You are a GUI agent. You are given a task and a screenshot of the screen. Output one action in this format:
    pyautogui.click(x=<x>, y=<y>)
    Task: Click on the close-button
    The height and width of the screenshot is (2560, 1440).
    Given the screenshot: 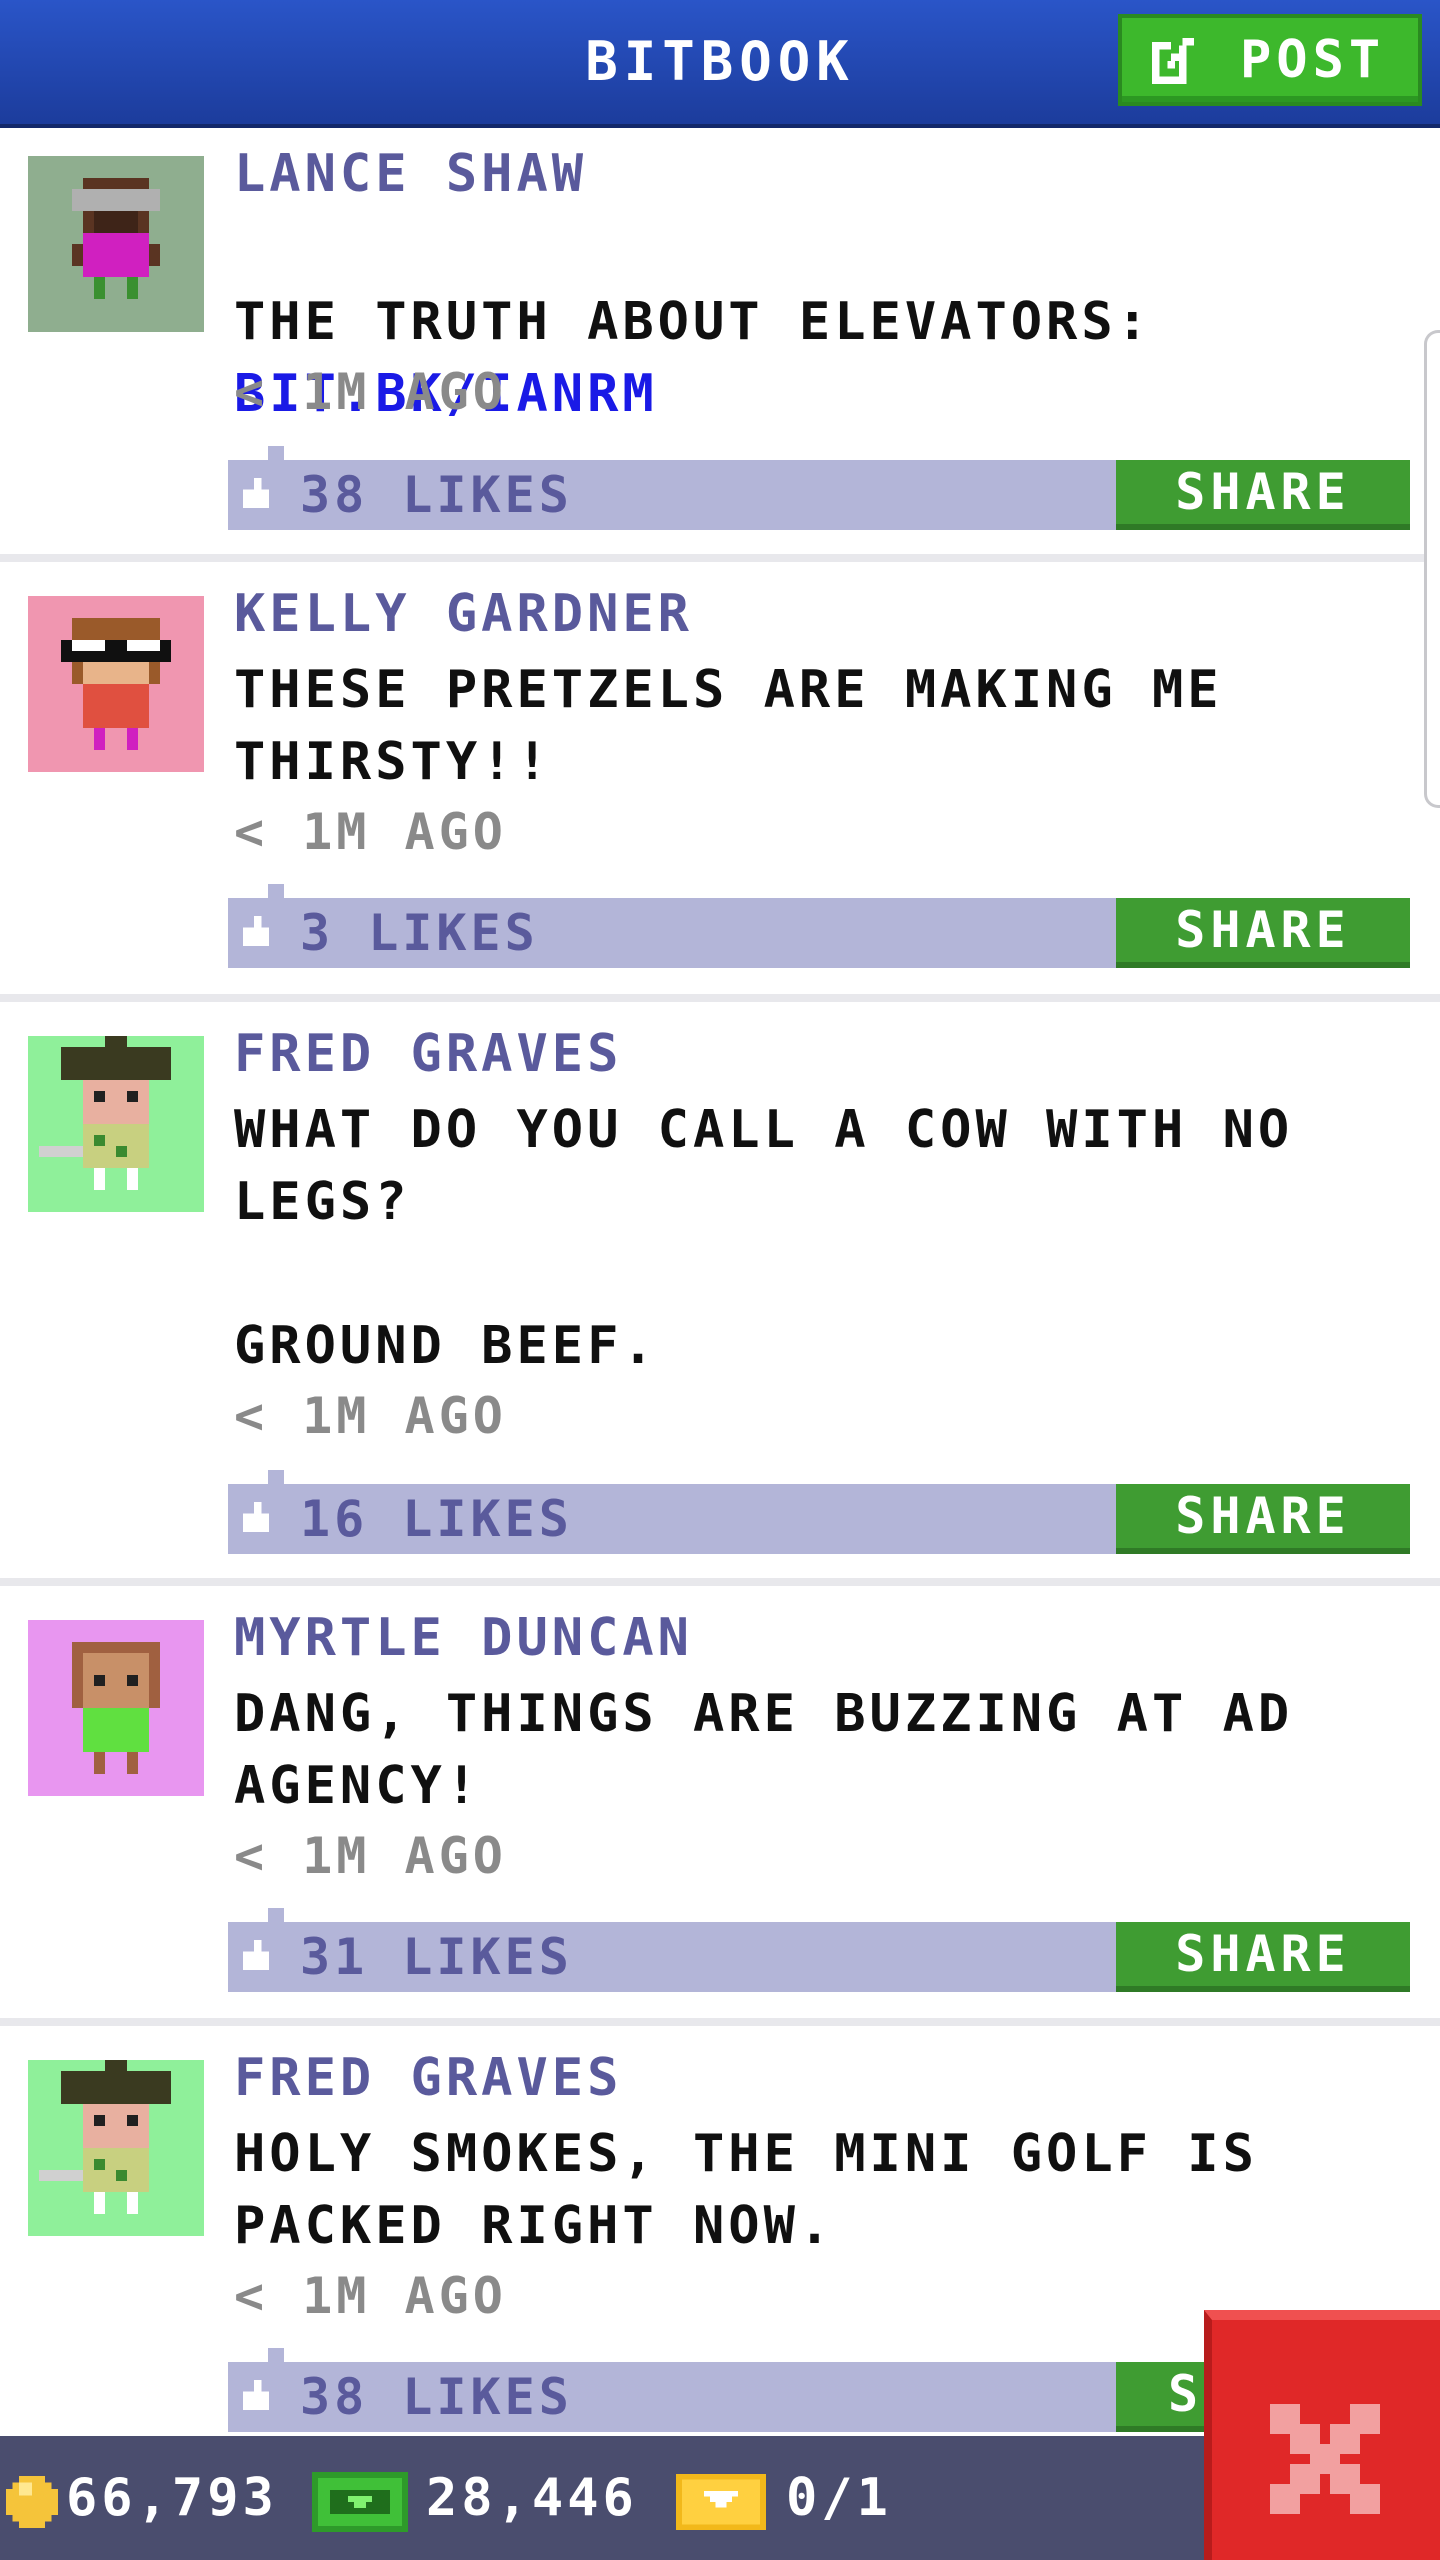 What is the action you would take?
    pyautogui.click(x=1322, y=2435)
    